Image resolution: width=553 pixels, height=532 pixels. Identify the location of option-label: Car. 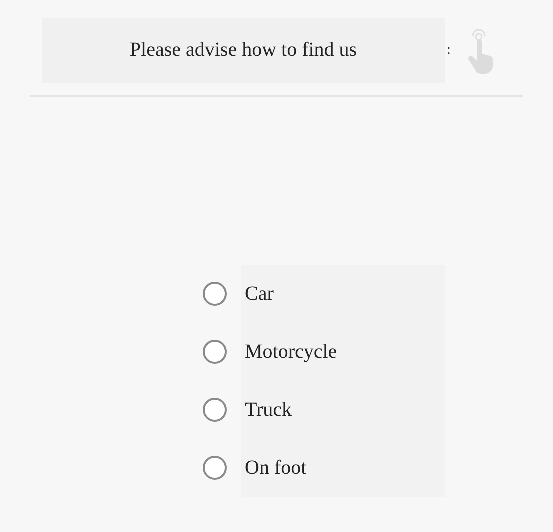
(343, 294).